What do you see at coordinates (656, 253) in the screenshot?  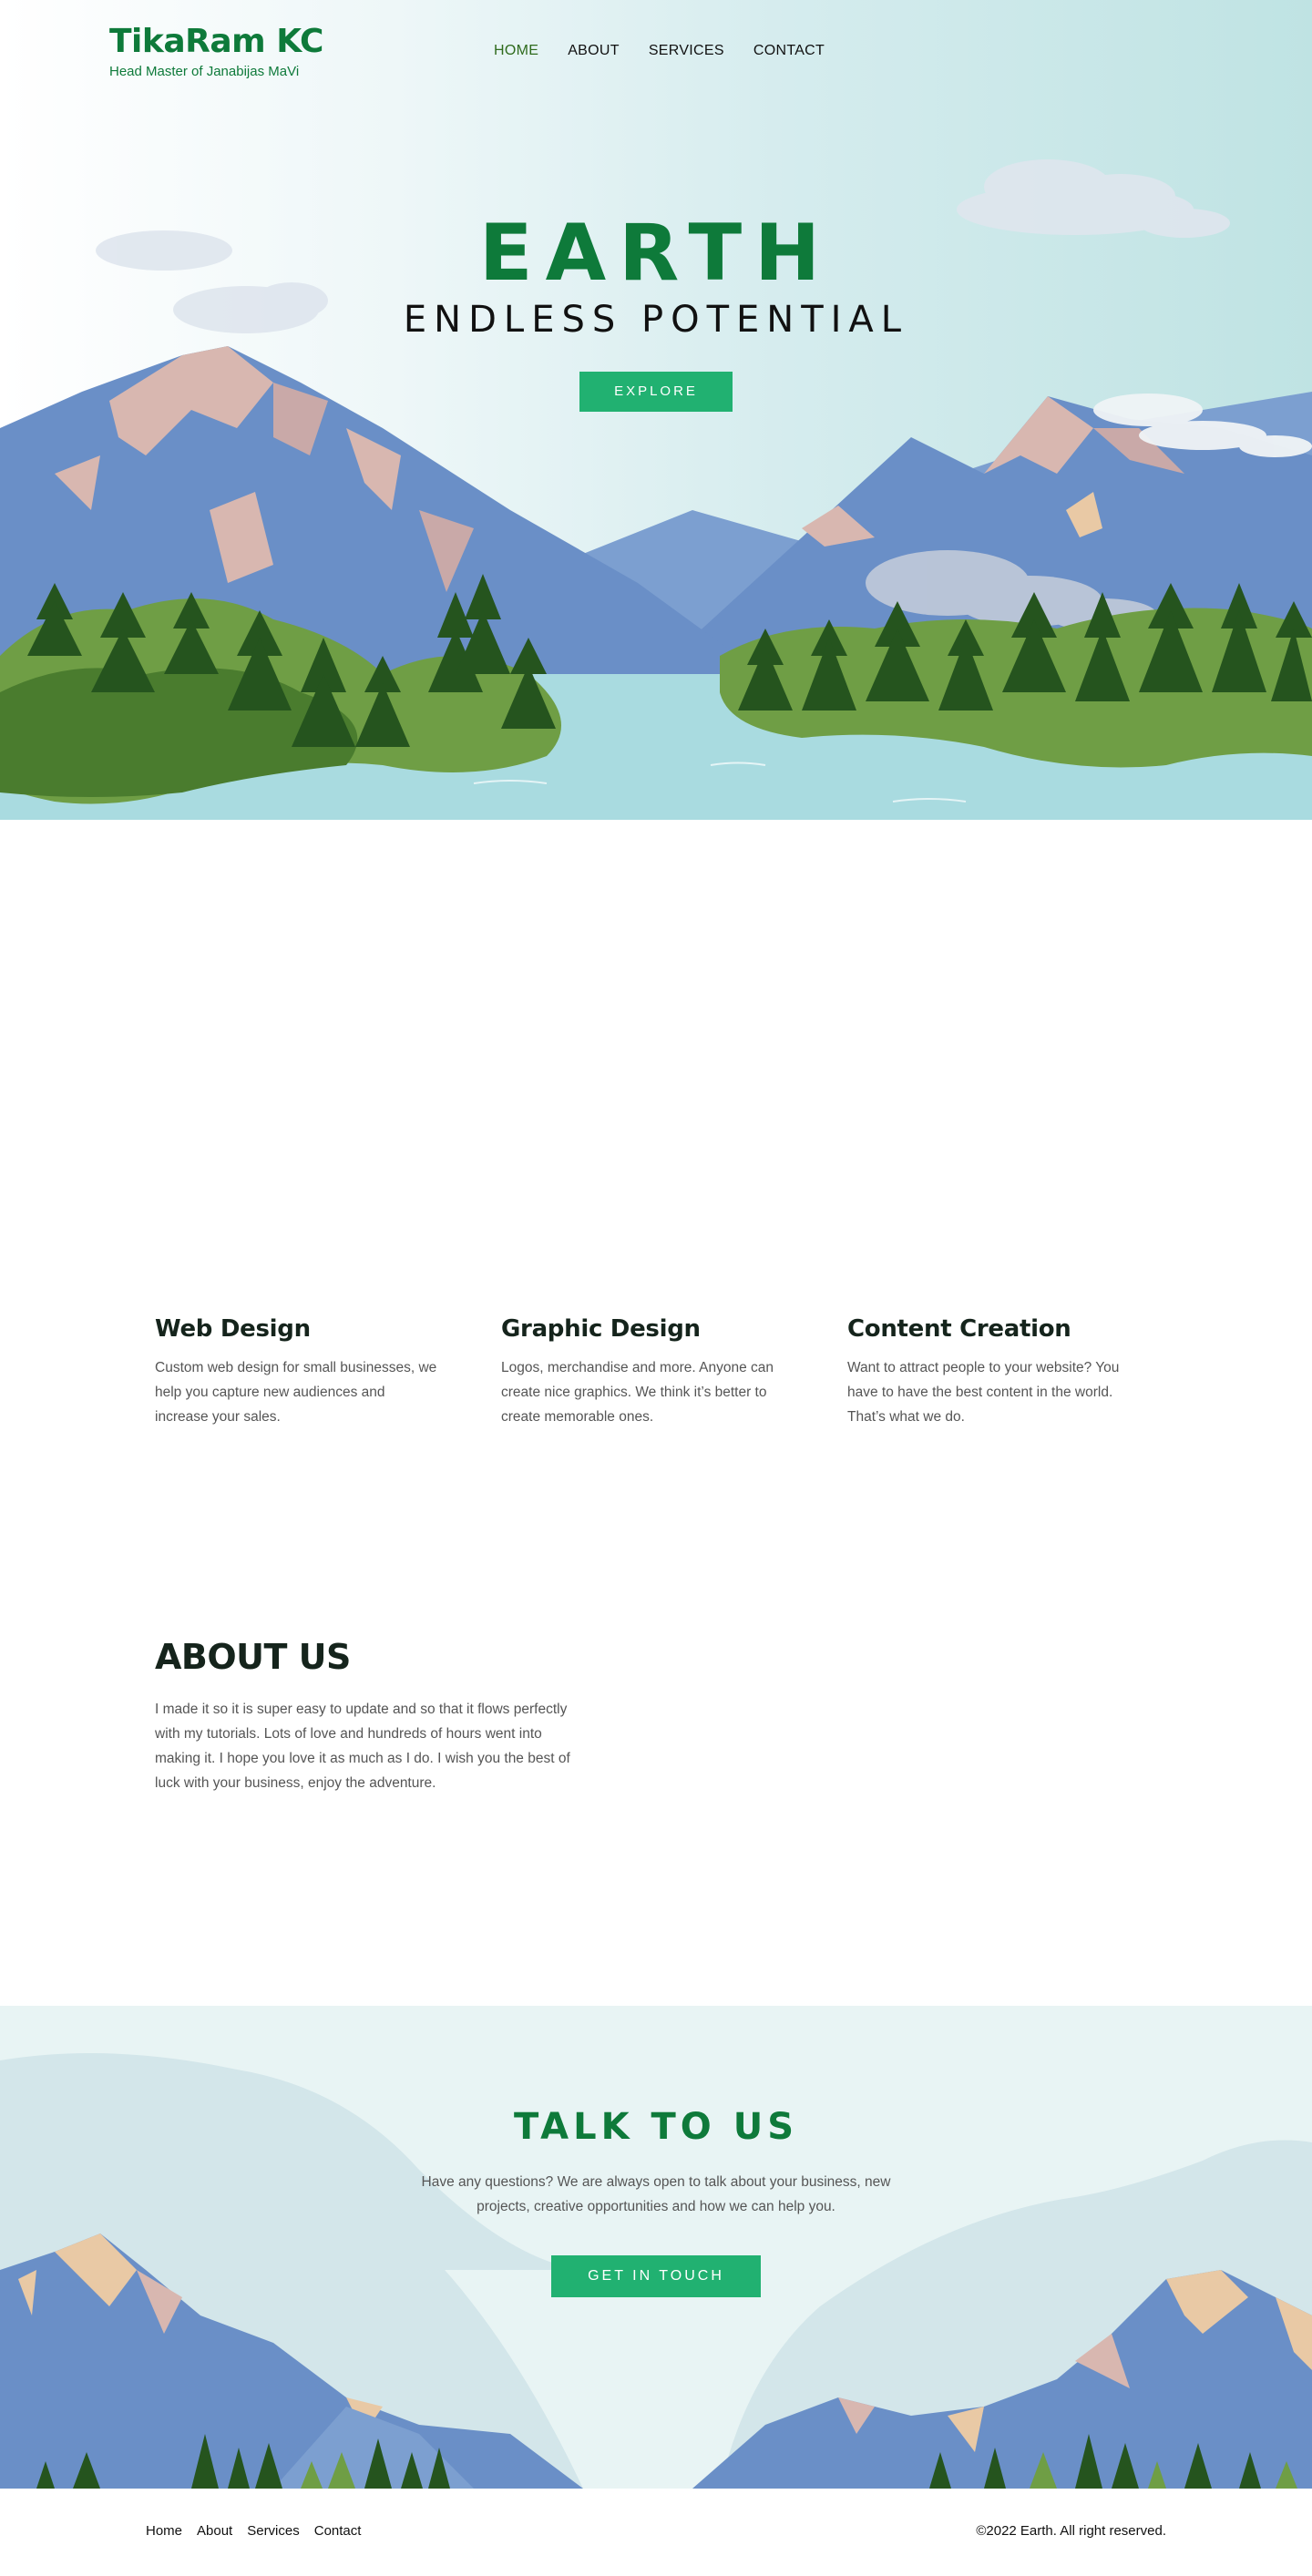 I see `hero-title: EARTH` at bounding box center [656, 253].